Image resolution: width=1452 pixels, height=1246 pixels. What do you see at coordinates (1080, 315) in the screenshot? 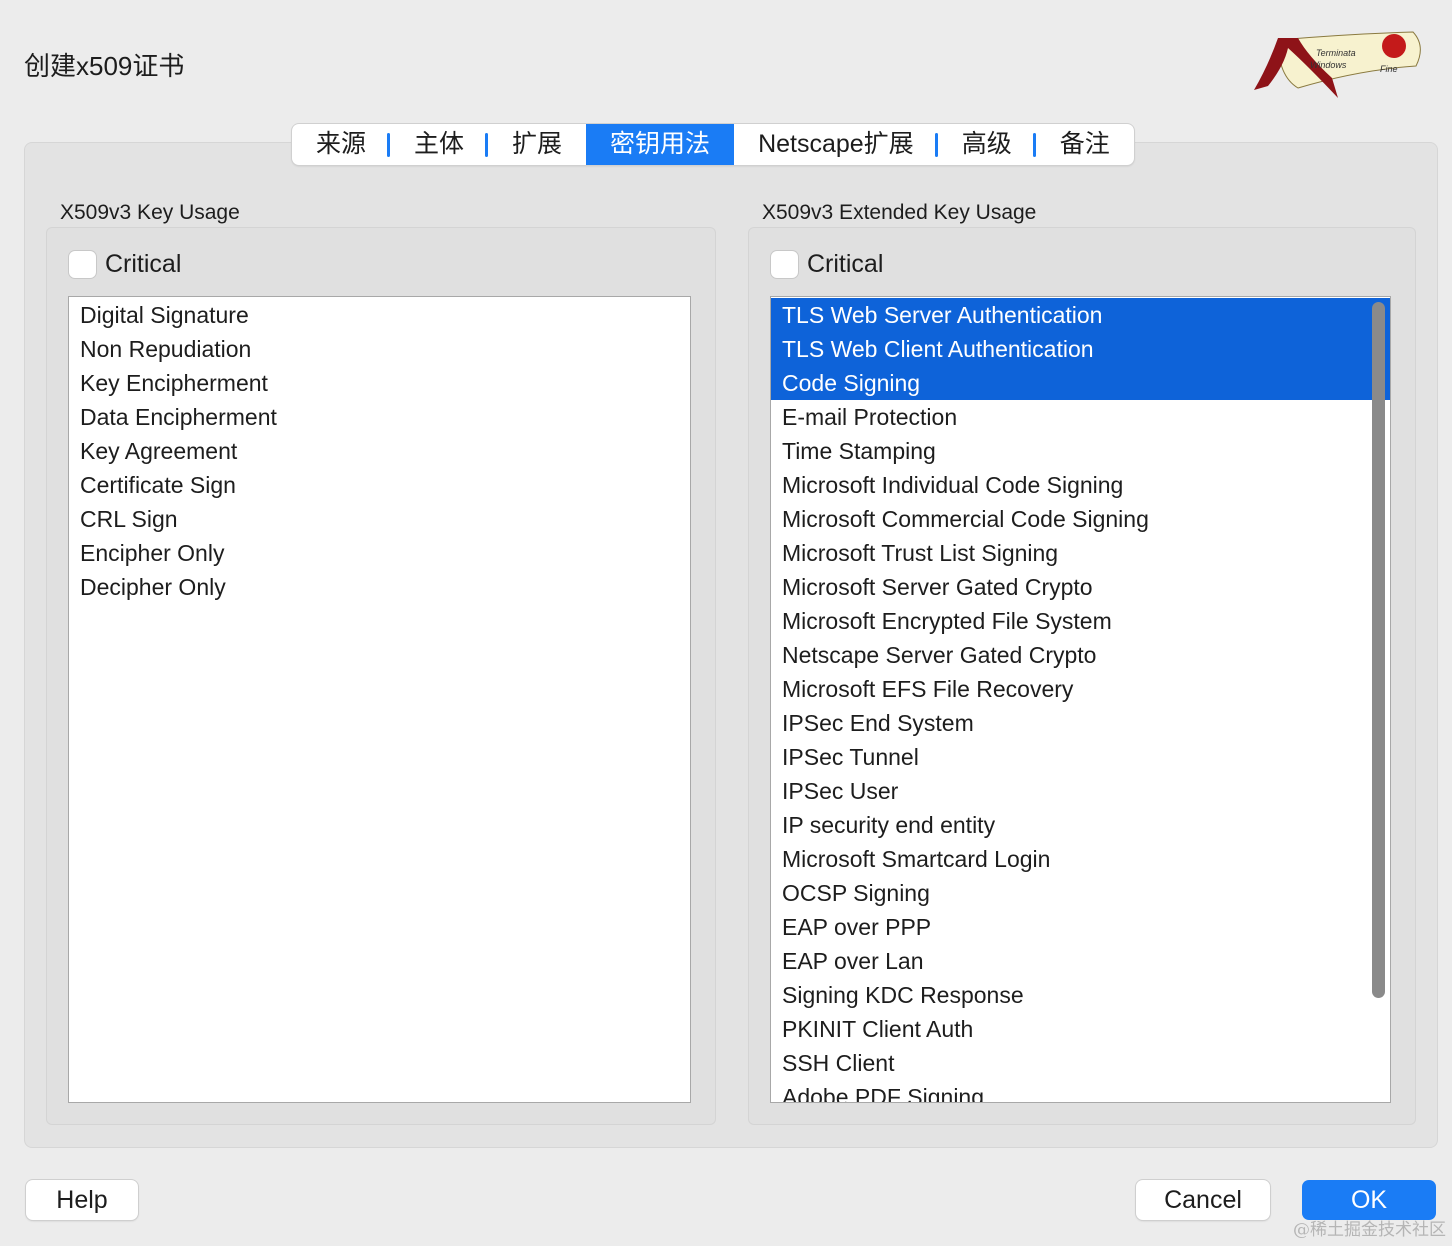
I see `list-item: TLS Web Server Authentication` at bounding box center [1080, 315].